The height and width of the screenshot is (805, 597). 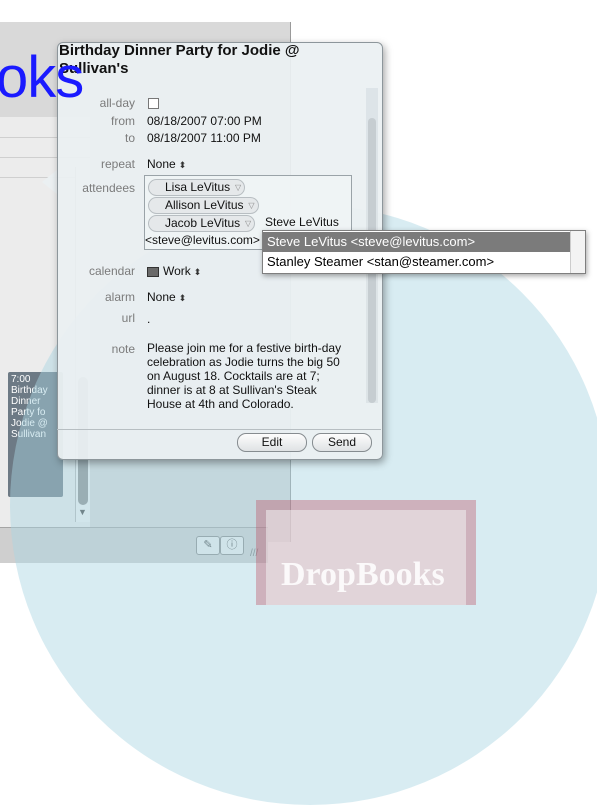 What do you see at coordinates (153, 103) in the screenshot?
I see `all-day-checkbox` at bounding box center [153, 103].